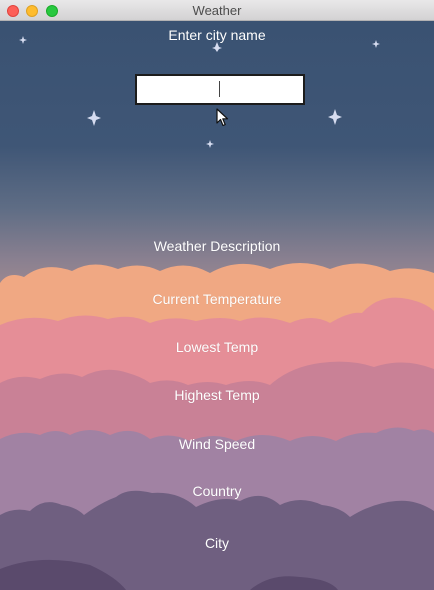 This screenshot has width=434, height=590. Describe the element at coordinates (217, 246) in the screenshot. I see `weather-description-label: Weather Description` at that location.